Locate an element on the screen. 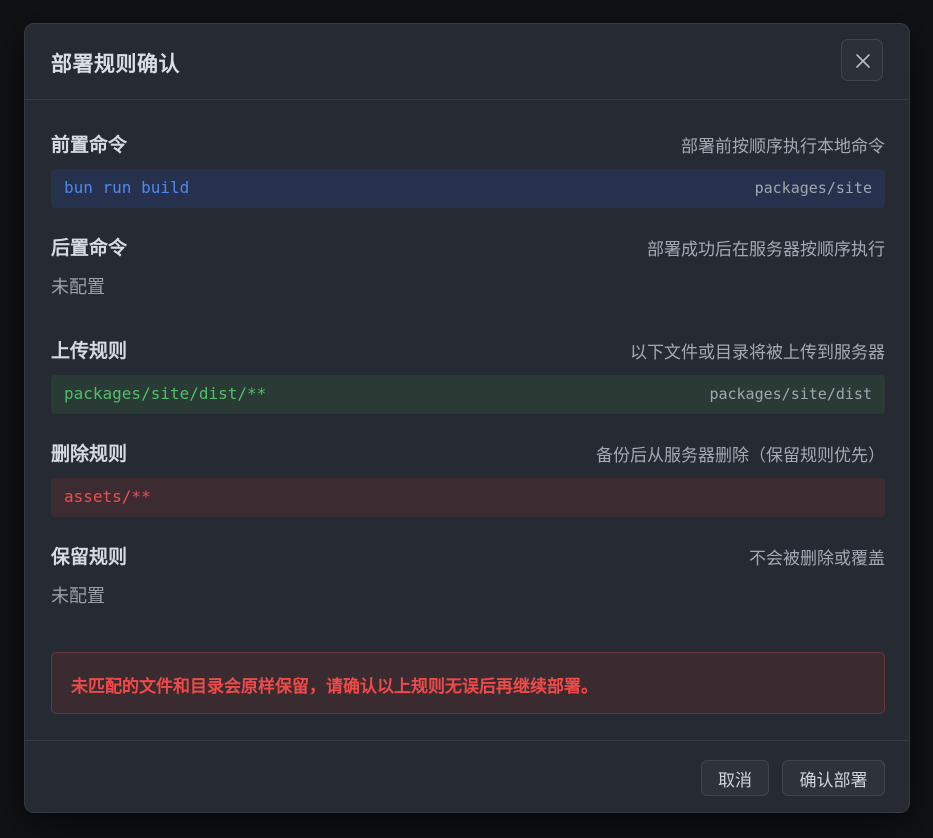  upload-rule-item: packages/site/dist/** packages/site/dist is located at coordinates (468, 394).